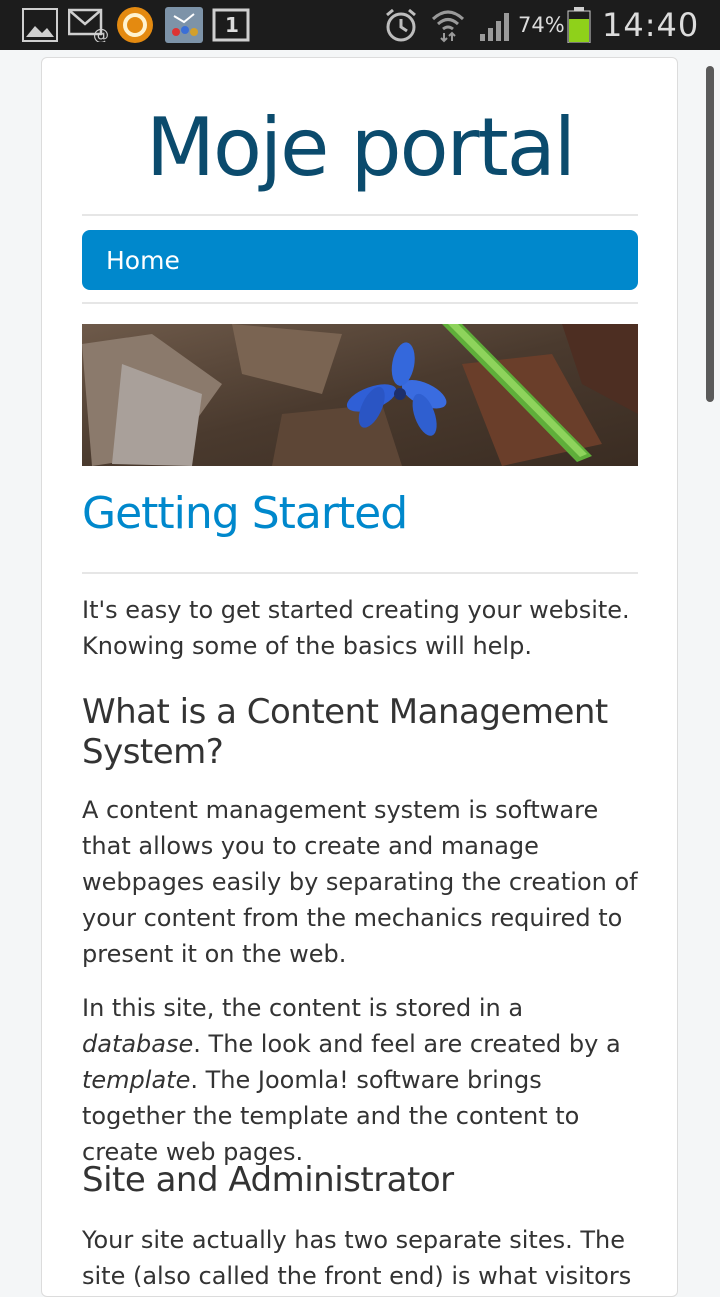  What do you see at coordinates (360, 25) in the screenshot?
I see `status-bar: @ 1 74% 14:40` at bounding box center [360, 25].